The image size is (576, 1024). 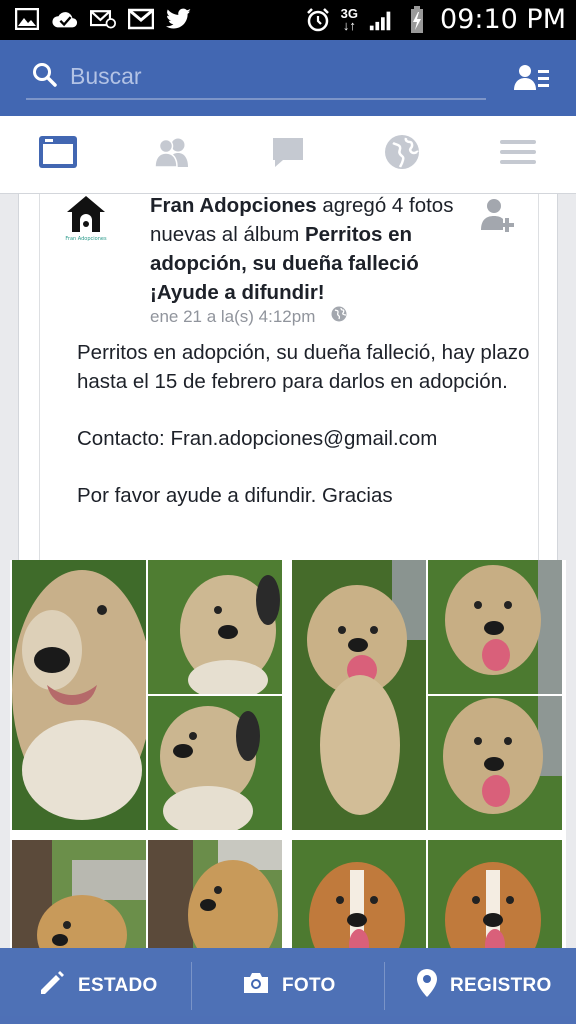 I want to click on battery-charging-icon, so click(x=417, y=19).